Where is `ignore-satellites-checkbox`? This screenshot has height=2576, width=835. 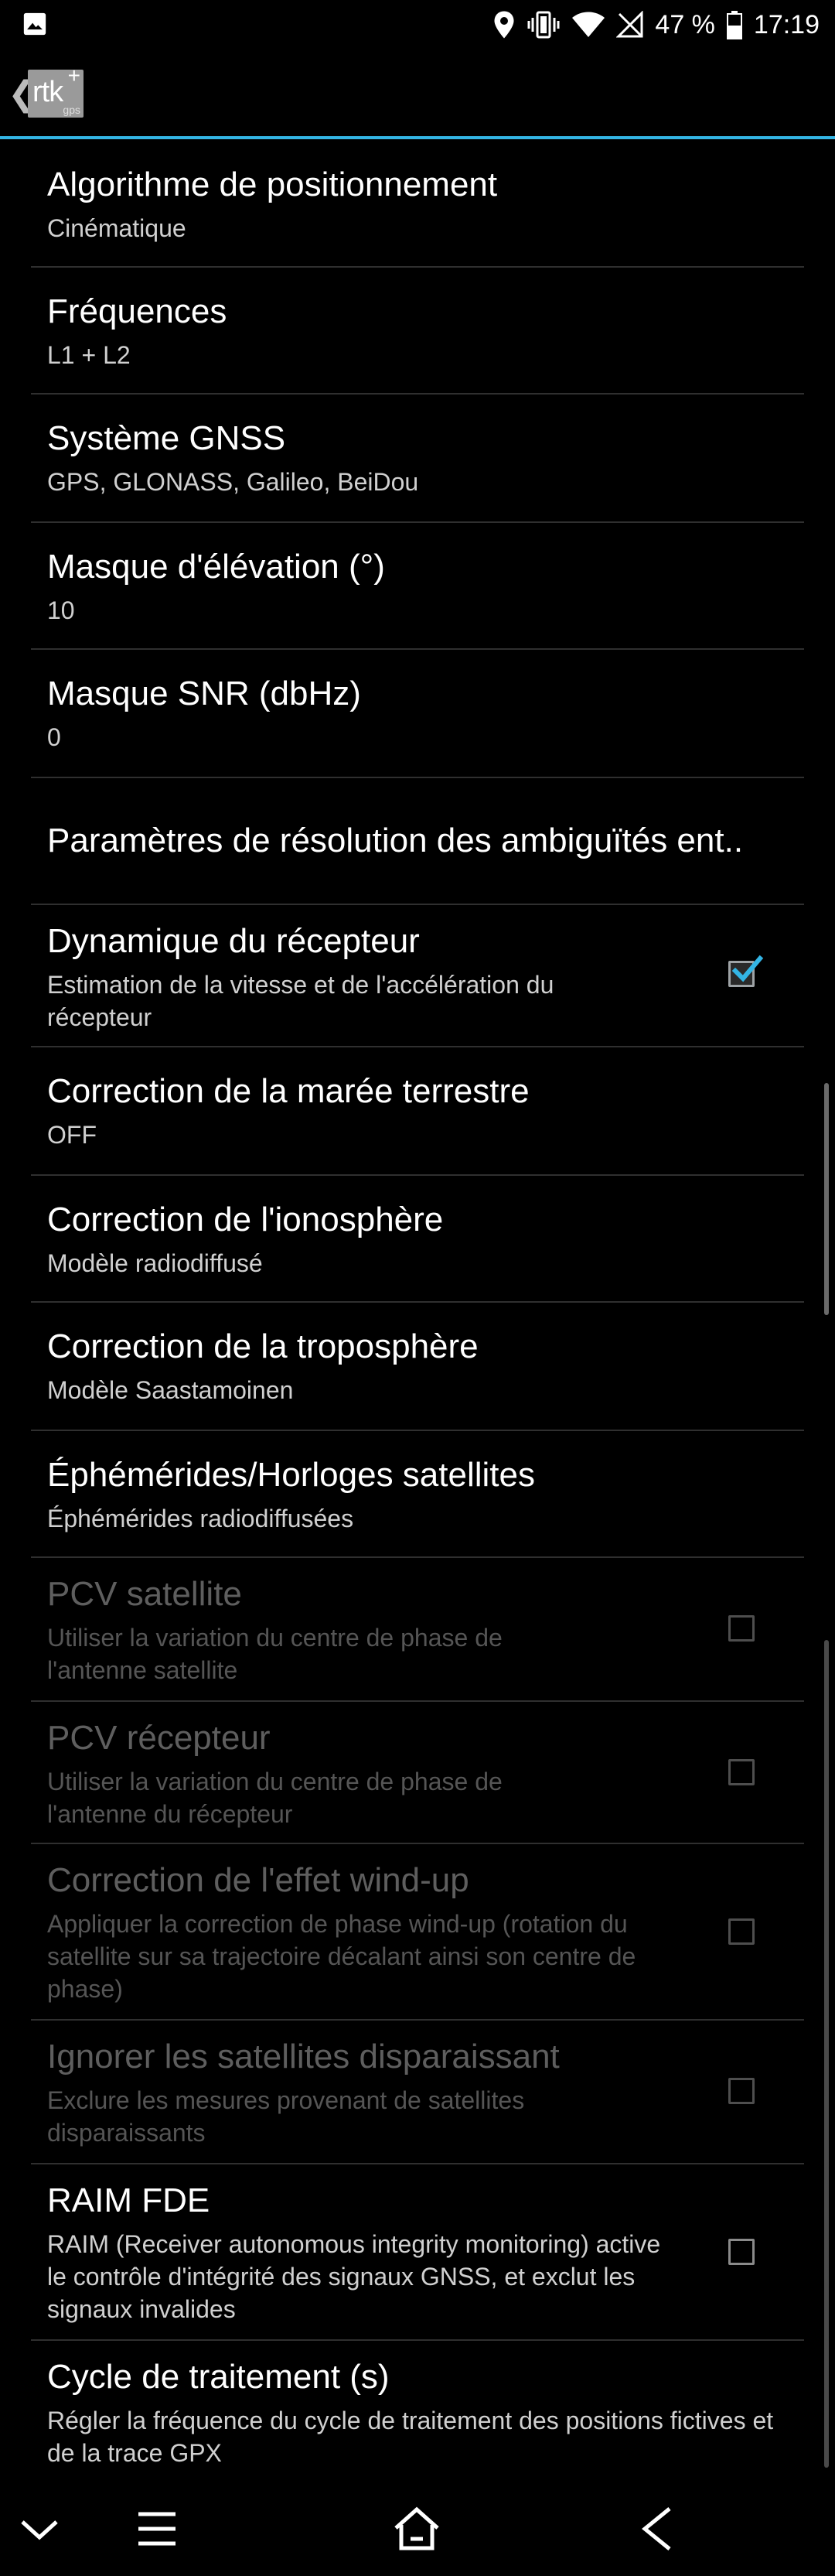 ignore-satellites-checkbox is located at coordinates (741, 2091).